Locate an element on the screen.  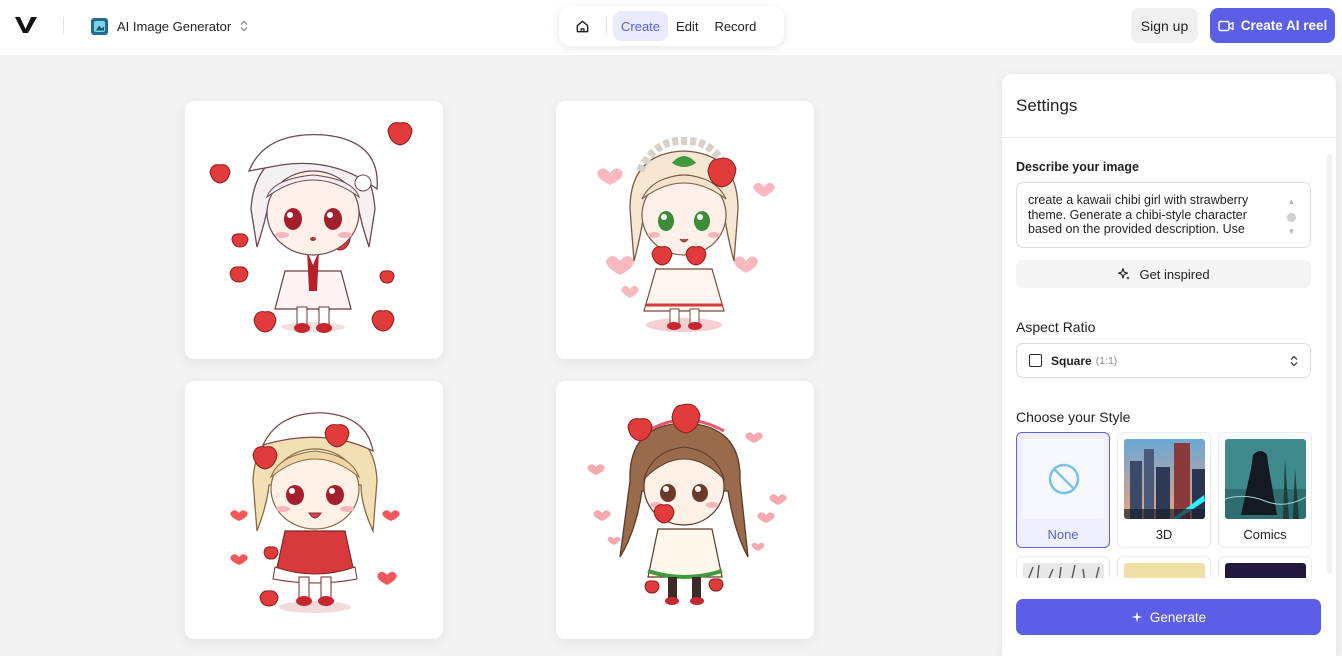
style-comics: Comics is located at coordinates (1265, 490).